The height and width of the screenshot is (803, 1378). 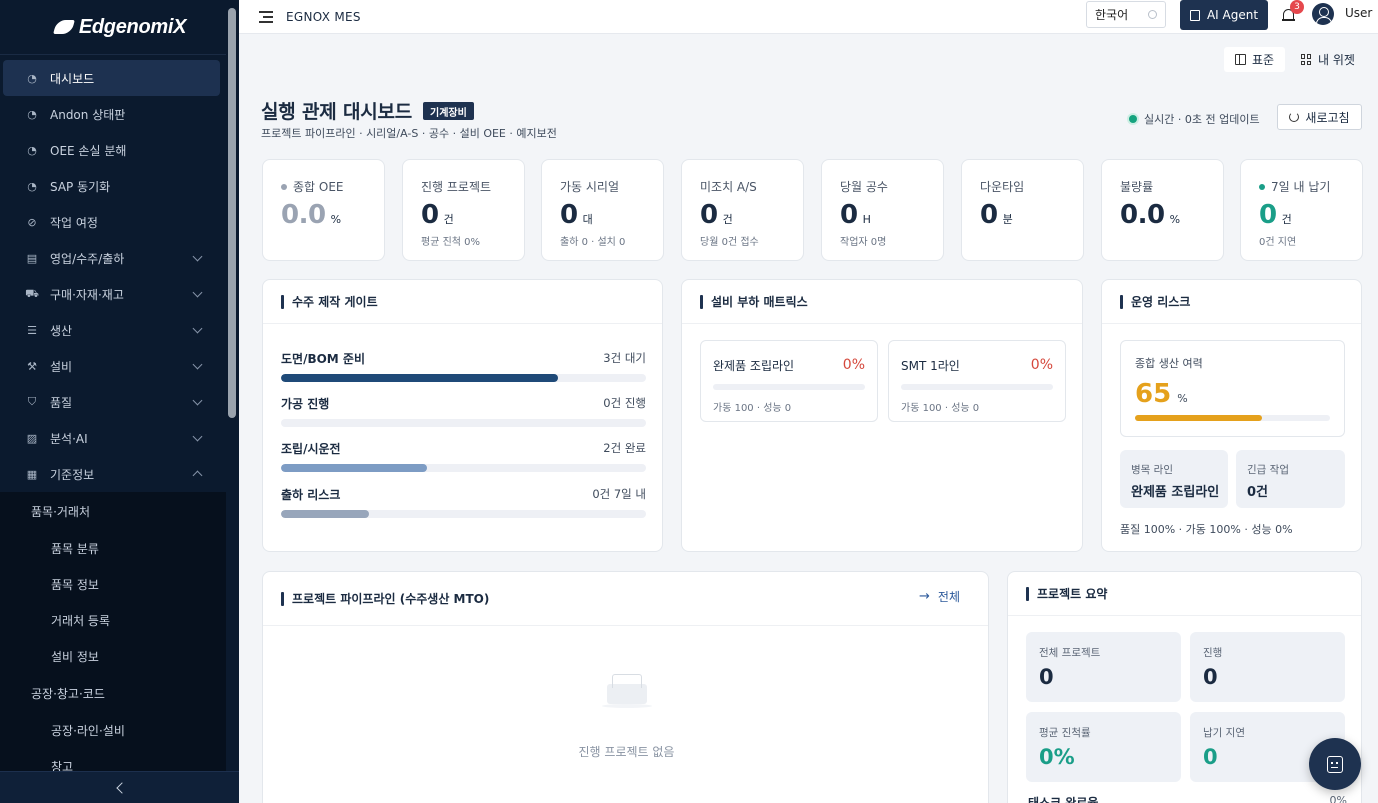 I want to click on sidebar-item-2: ◔ OEE 손실 분해, so click(x=119, y=150).